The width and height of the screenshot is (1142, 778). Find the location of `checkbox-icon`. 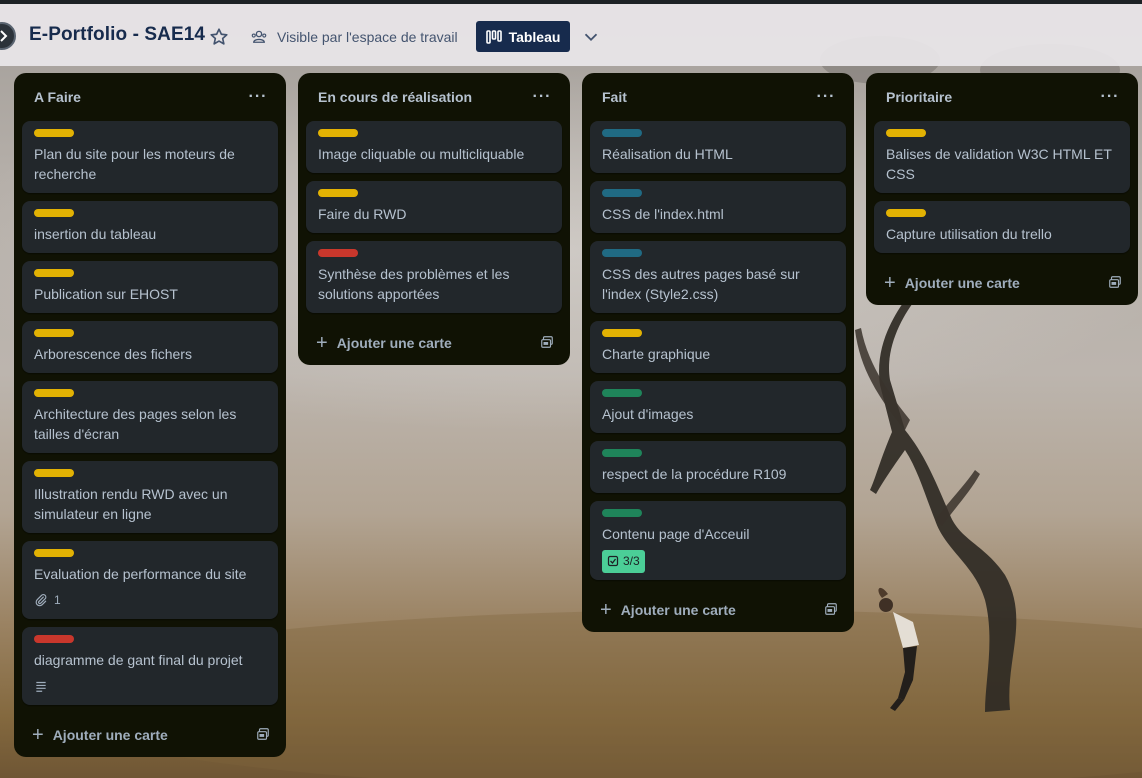

checkbox-icon is located at coordinates (613, 561).